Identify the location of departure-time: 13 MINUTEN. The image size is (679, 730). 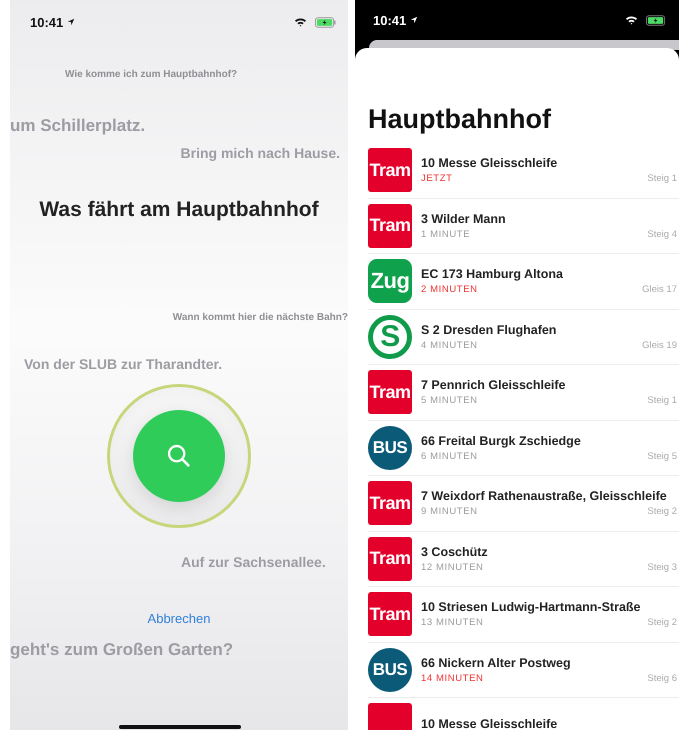
(452, 622).